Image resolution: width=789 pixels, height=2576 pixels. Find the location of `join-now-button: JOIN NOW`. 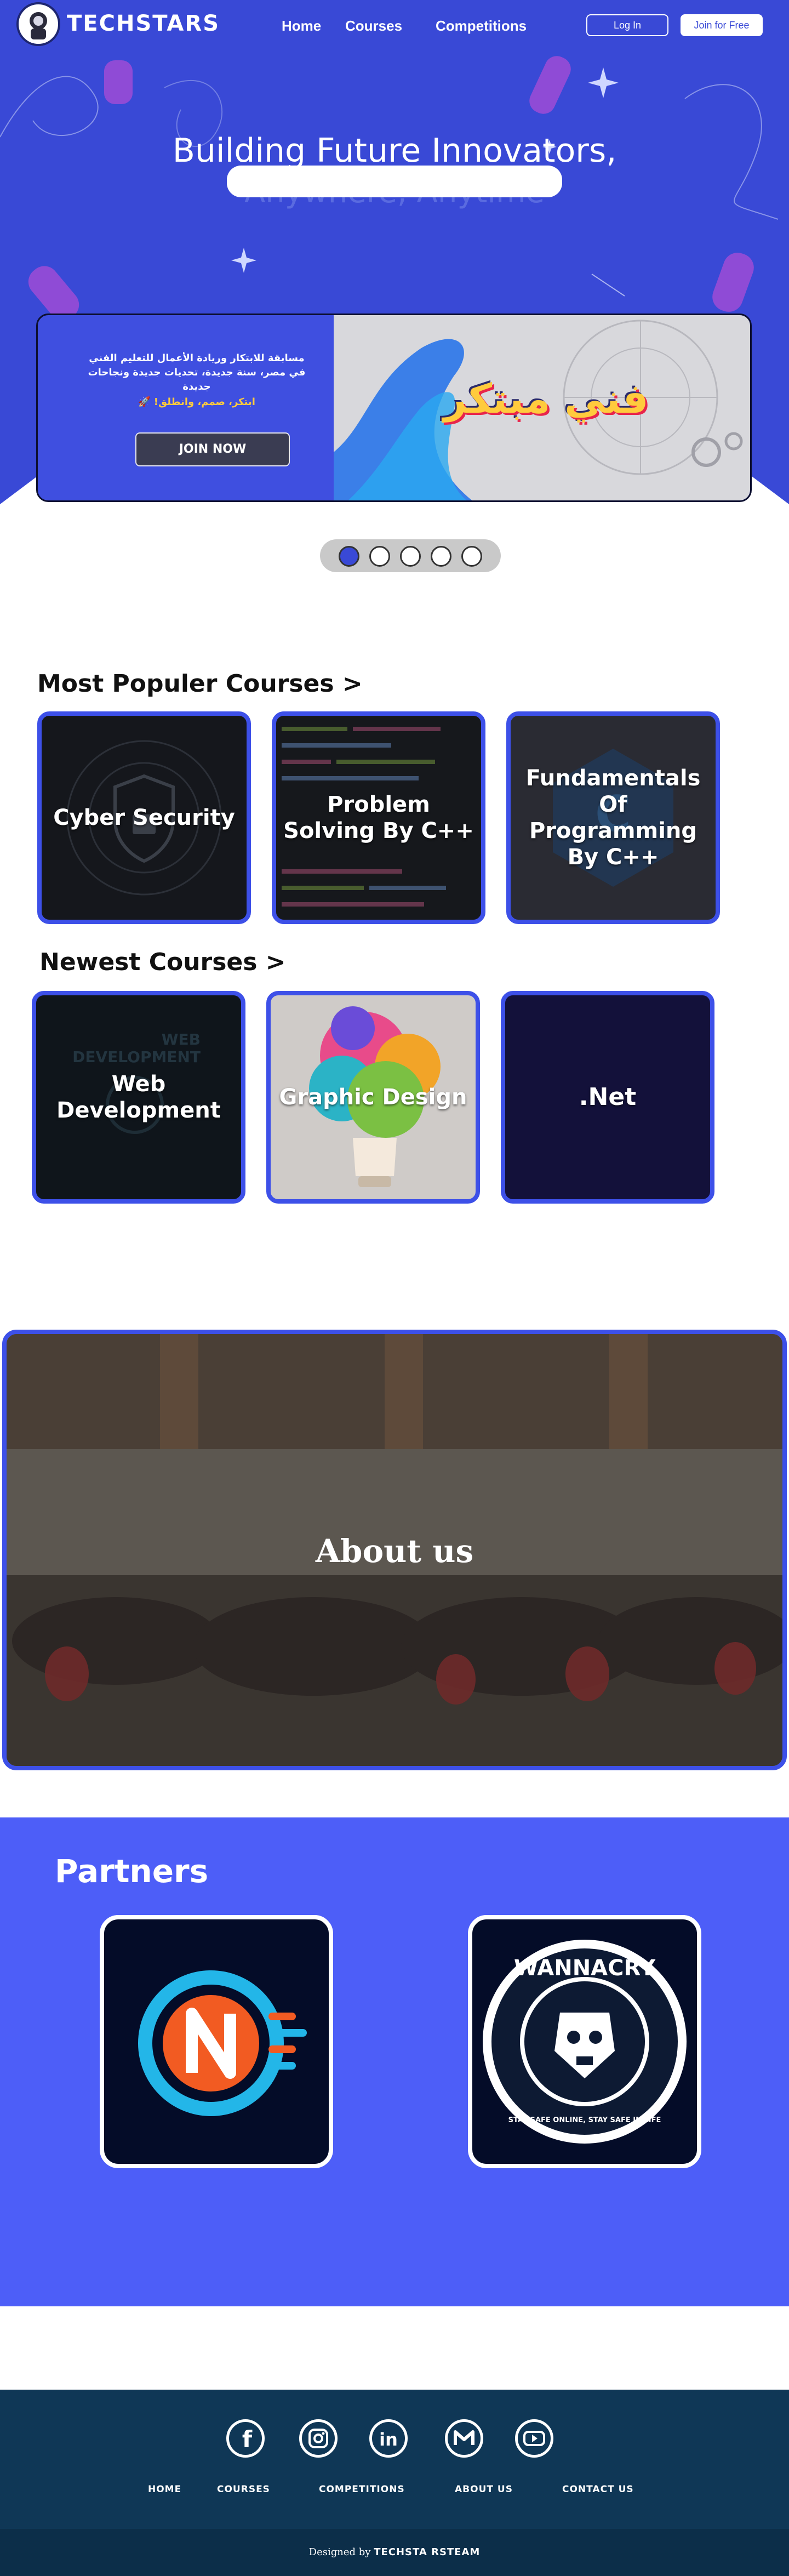

join-now-button: JOIN NOW is located at coordinates (213, 449).